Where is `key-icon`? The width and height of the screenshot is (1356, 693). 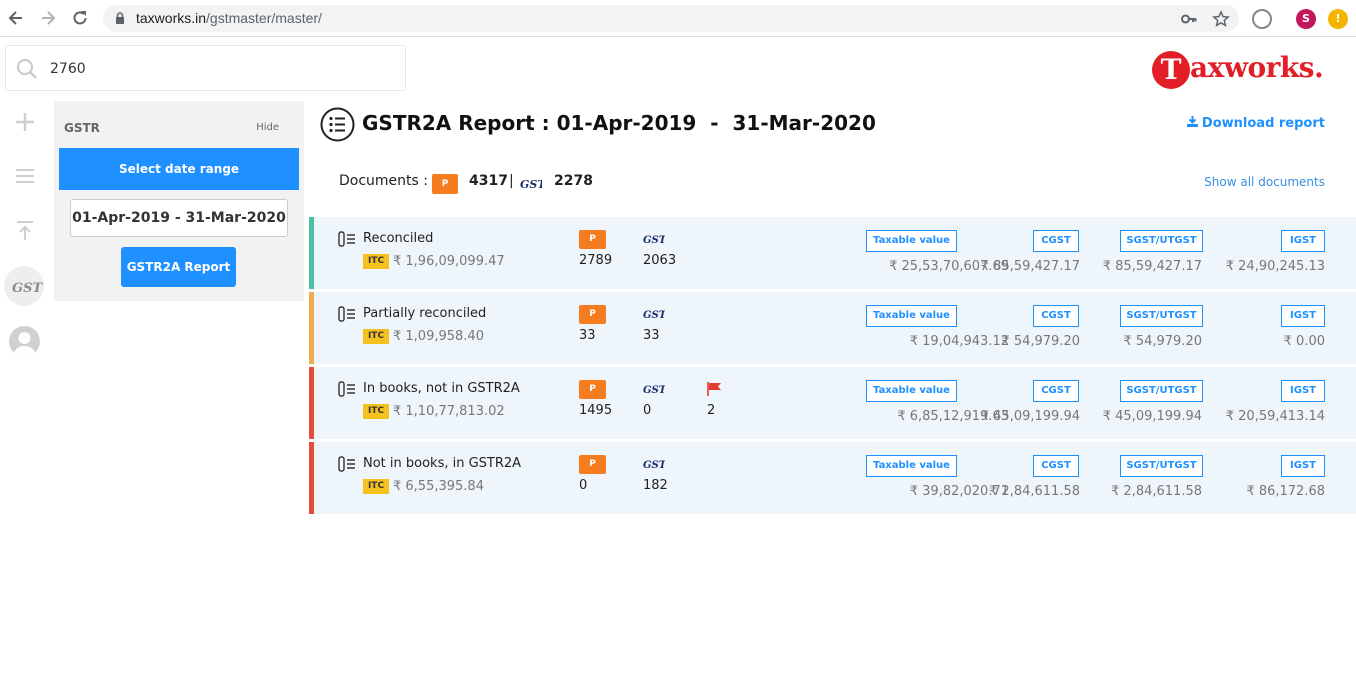
key-icon is located at coordinates (1189, 19).